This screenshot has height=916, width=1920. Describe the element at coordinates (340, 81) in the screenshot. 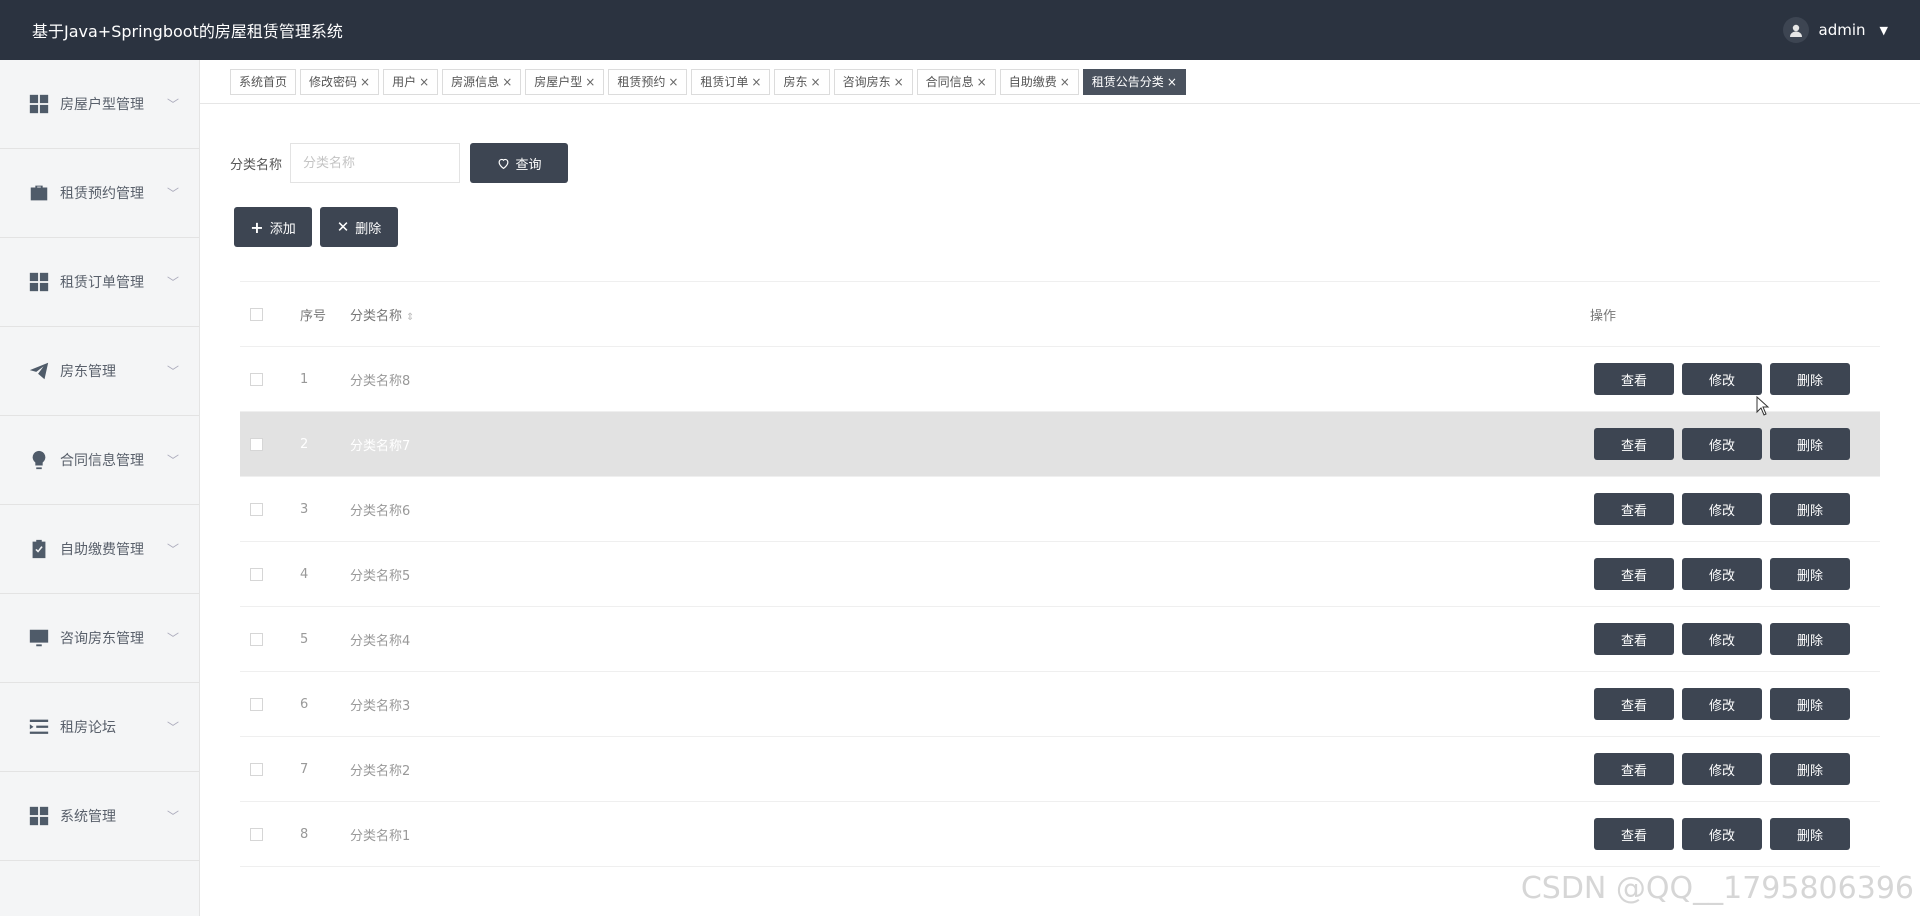

I see `tab-1: 修改密码 ×` at that location.